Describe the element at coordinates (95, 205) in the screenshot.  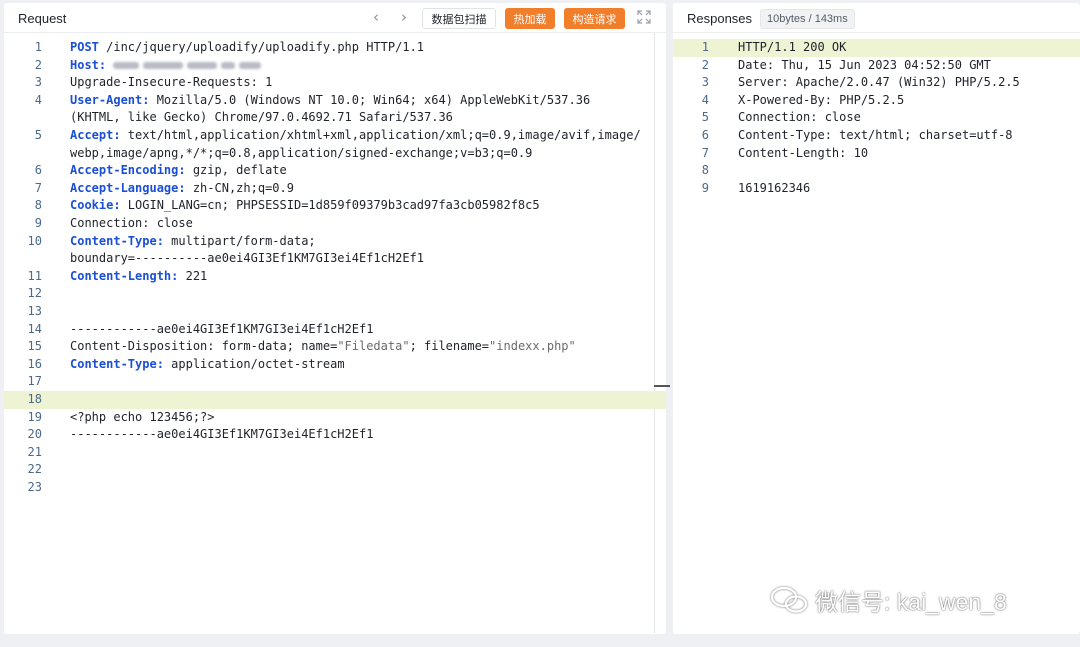
I see `header-key: Cookie:` at that location.